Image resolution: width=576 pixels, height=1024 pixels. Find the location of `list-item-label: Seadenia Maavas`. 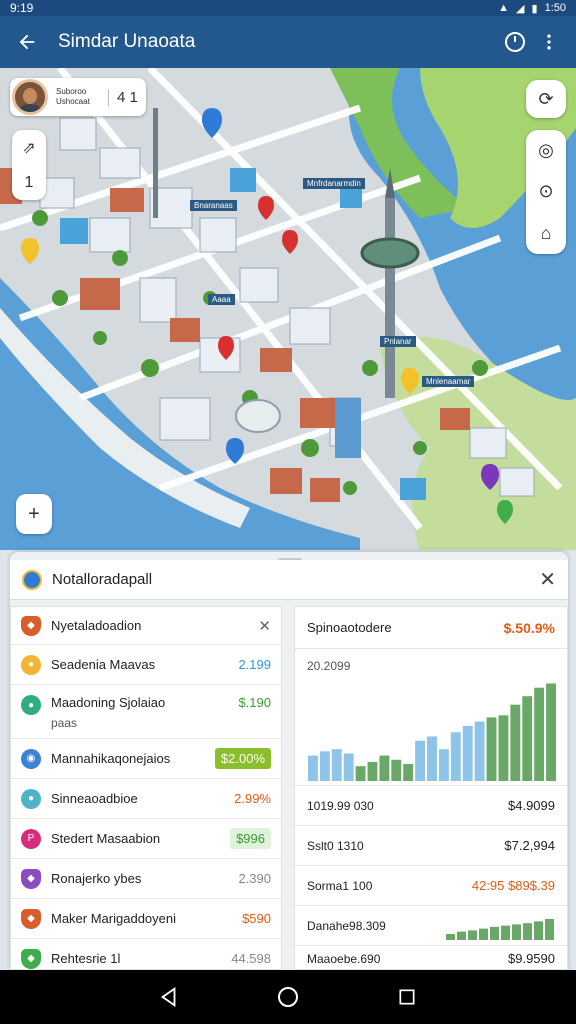

list-item-label: Seadenia Maavas is located at coordinates (144, 664).